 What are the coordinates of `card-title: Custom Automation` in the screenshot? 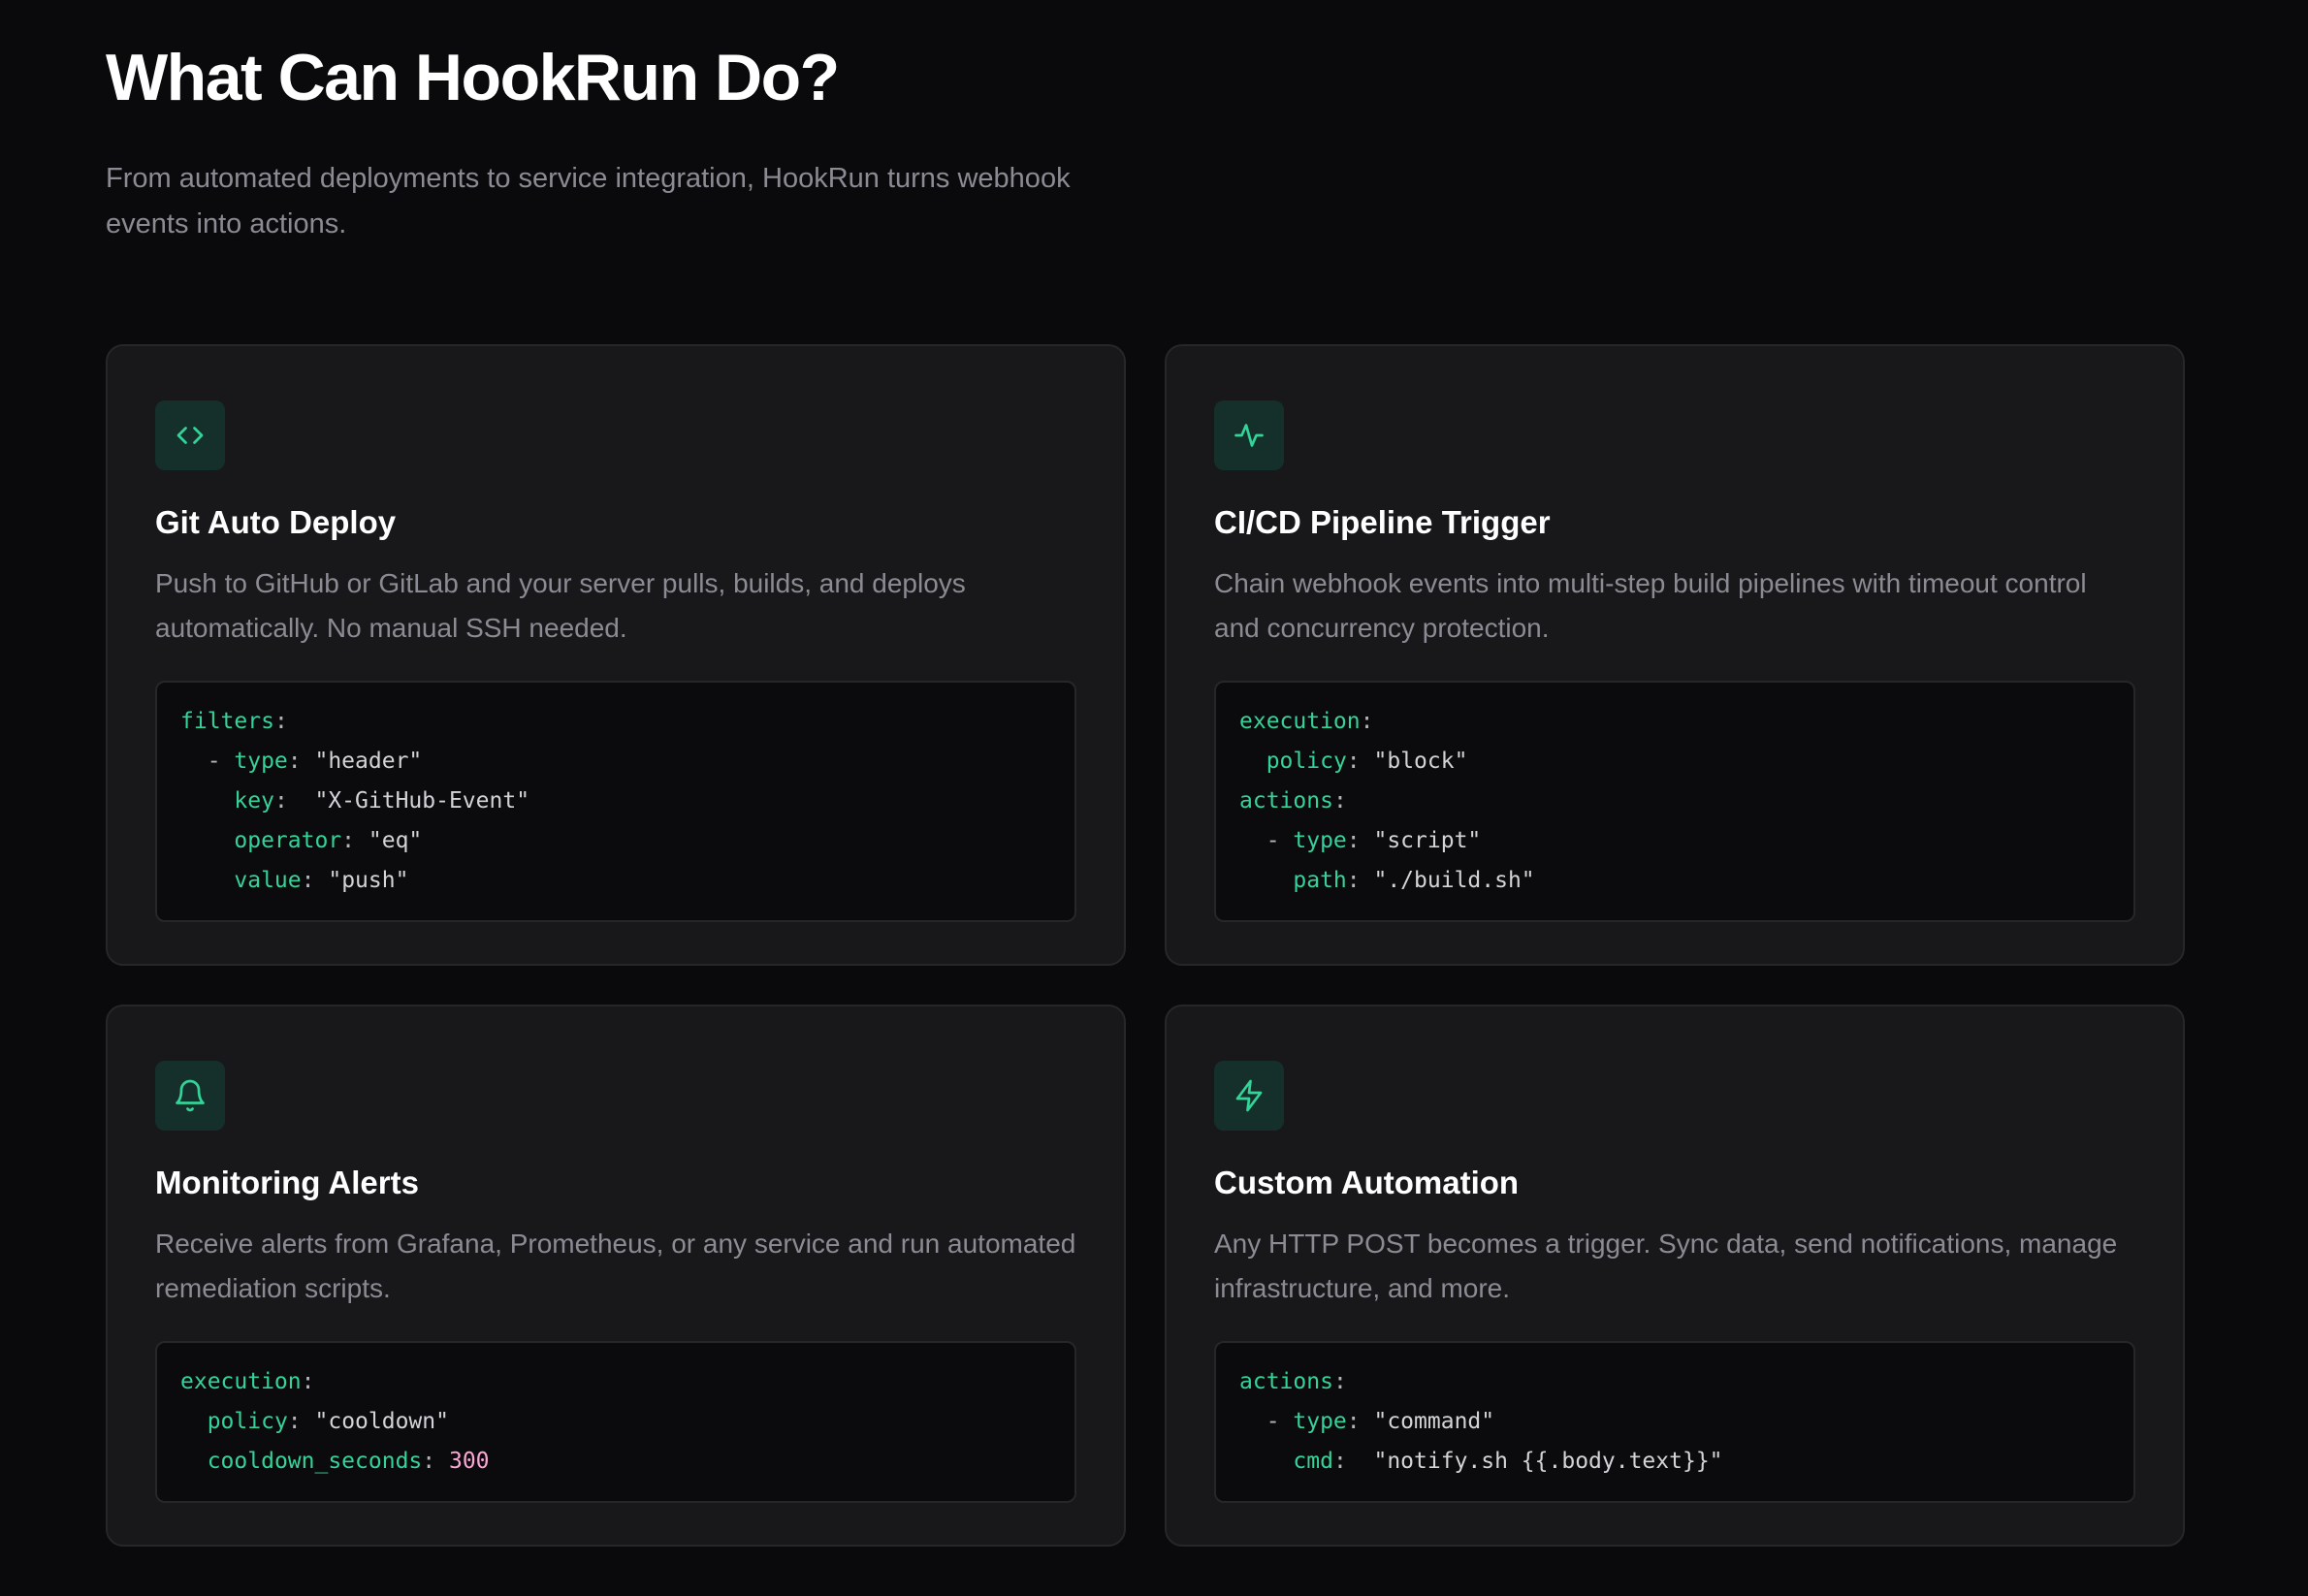 It's located at (1367, 1182).